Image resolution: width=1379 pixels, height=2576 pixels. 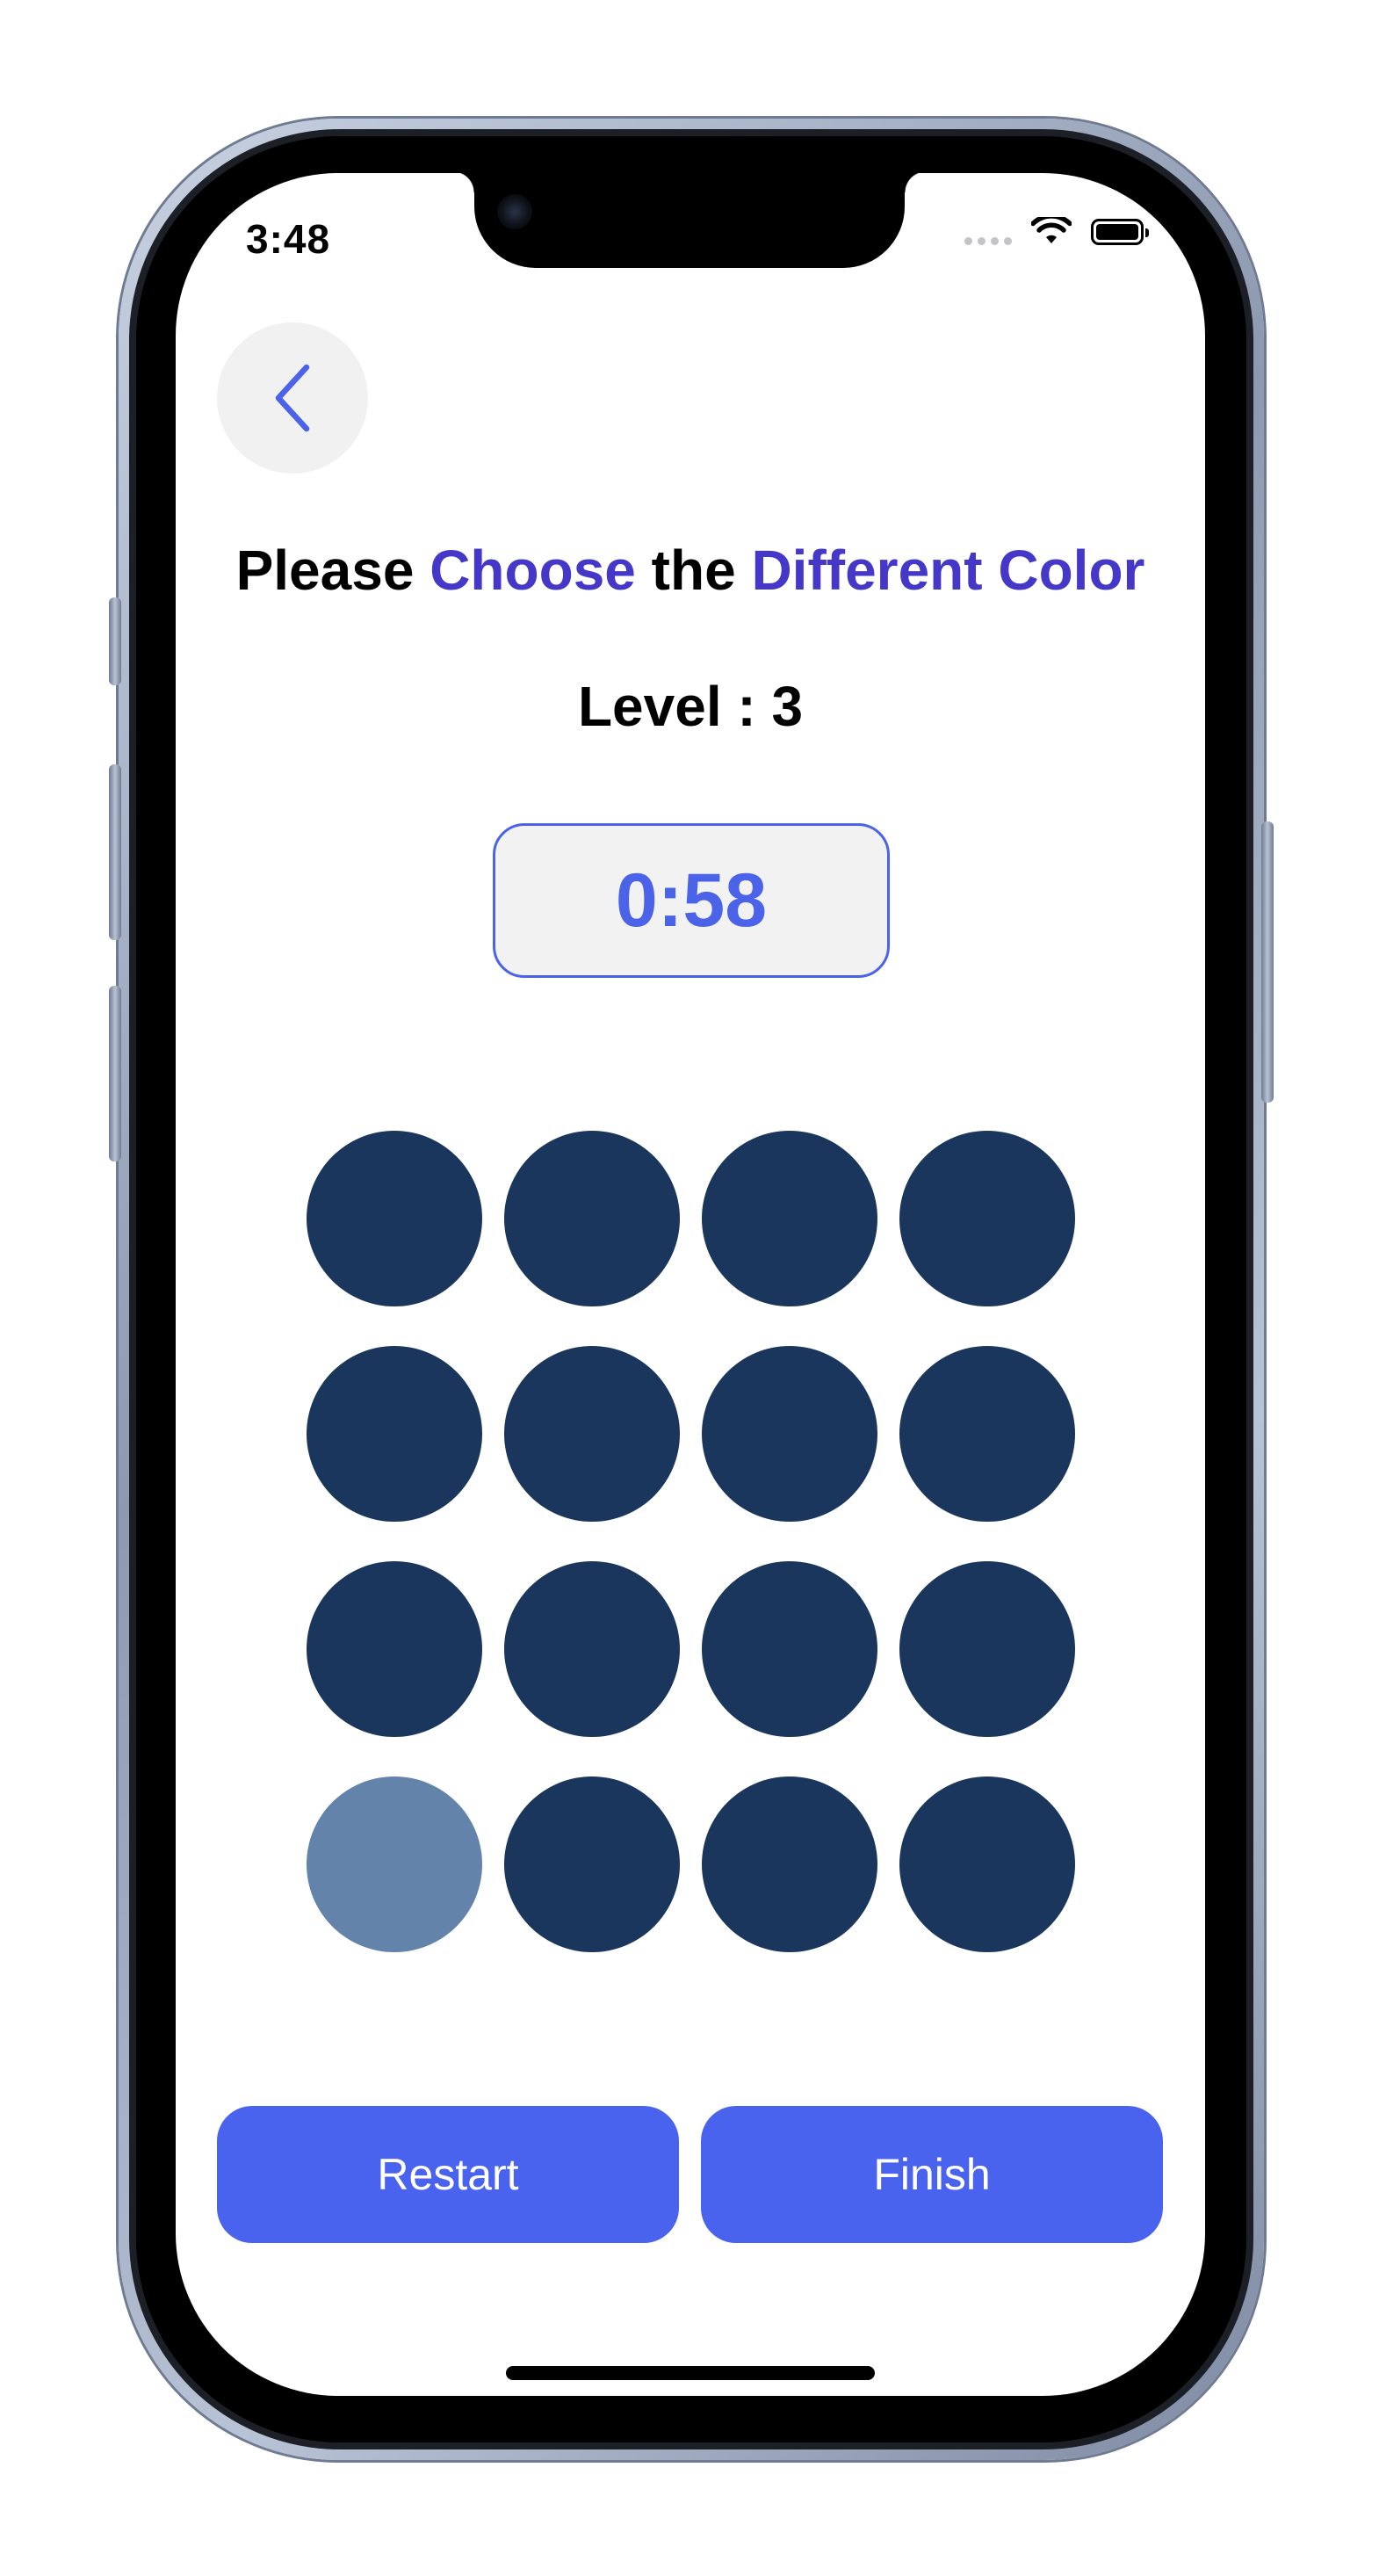 I want to click on color-dot-different, so click(x=394, y=1864).